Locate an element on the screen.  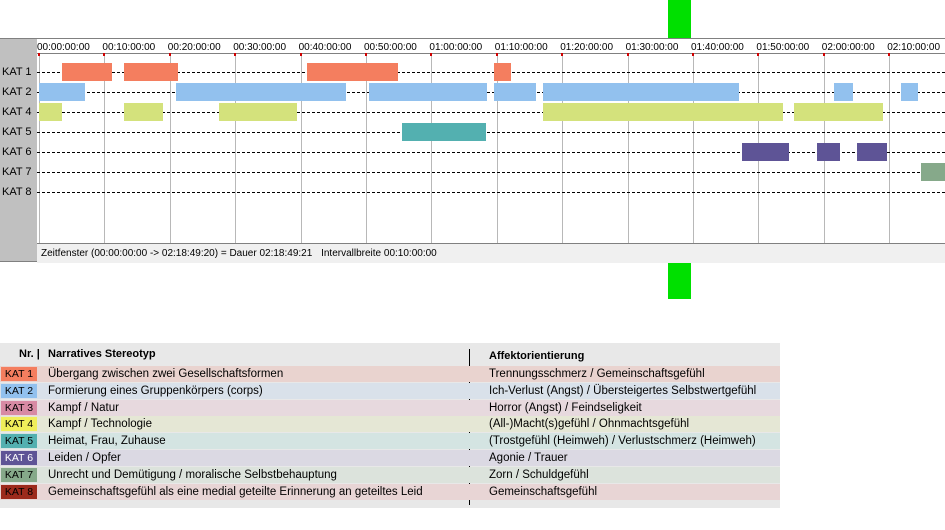
row-label: KAT 5 is located at coordinates (17, 132).